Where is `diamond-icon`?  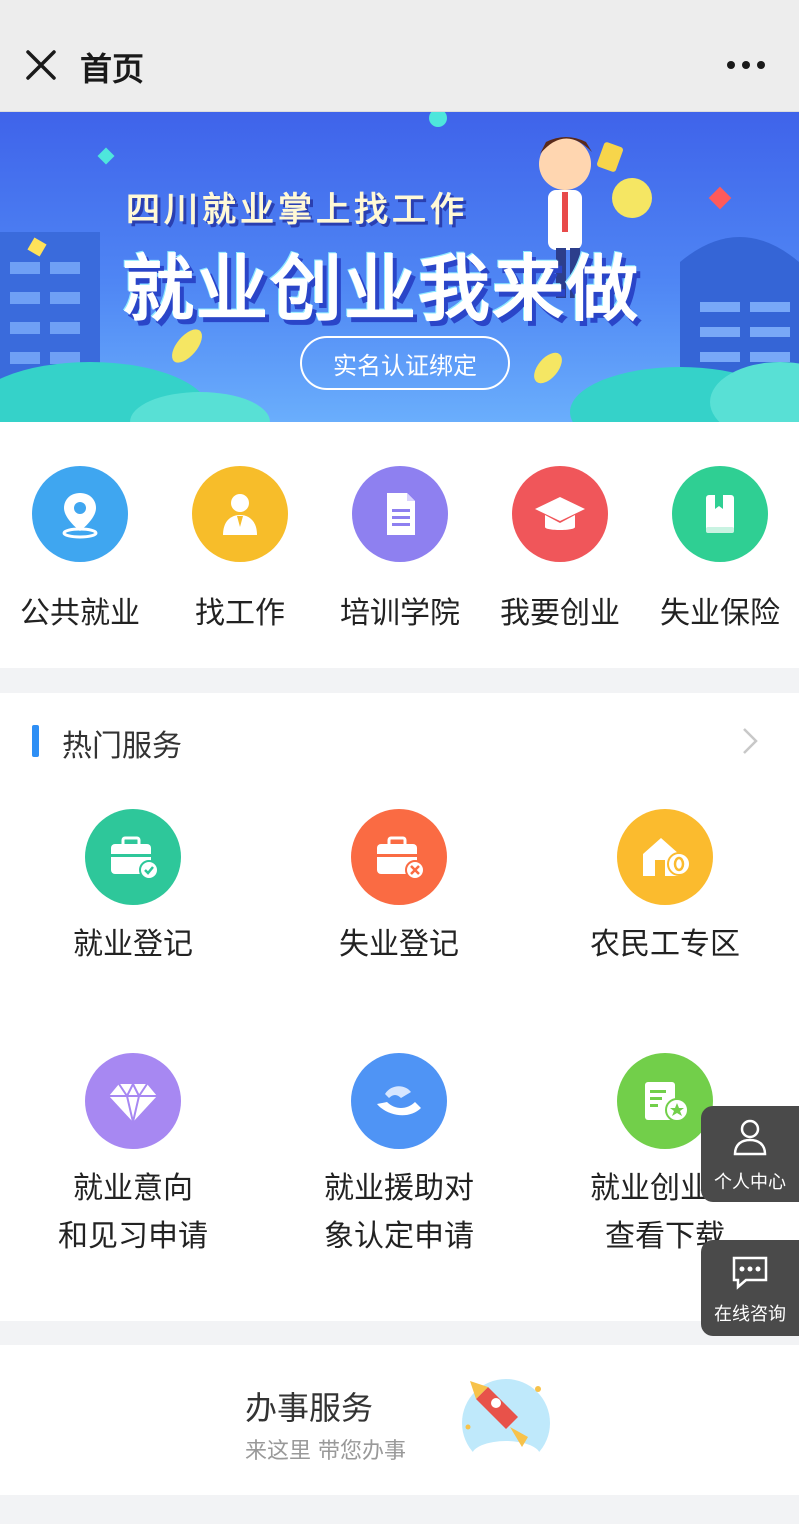
diamond-icon is located at coordinates (133, 1101).